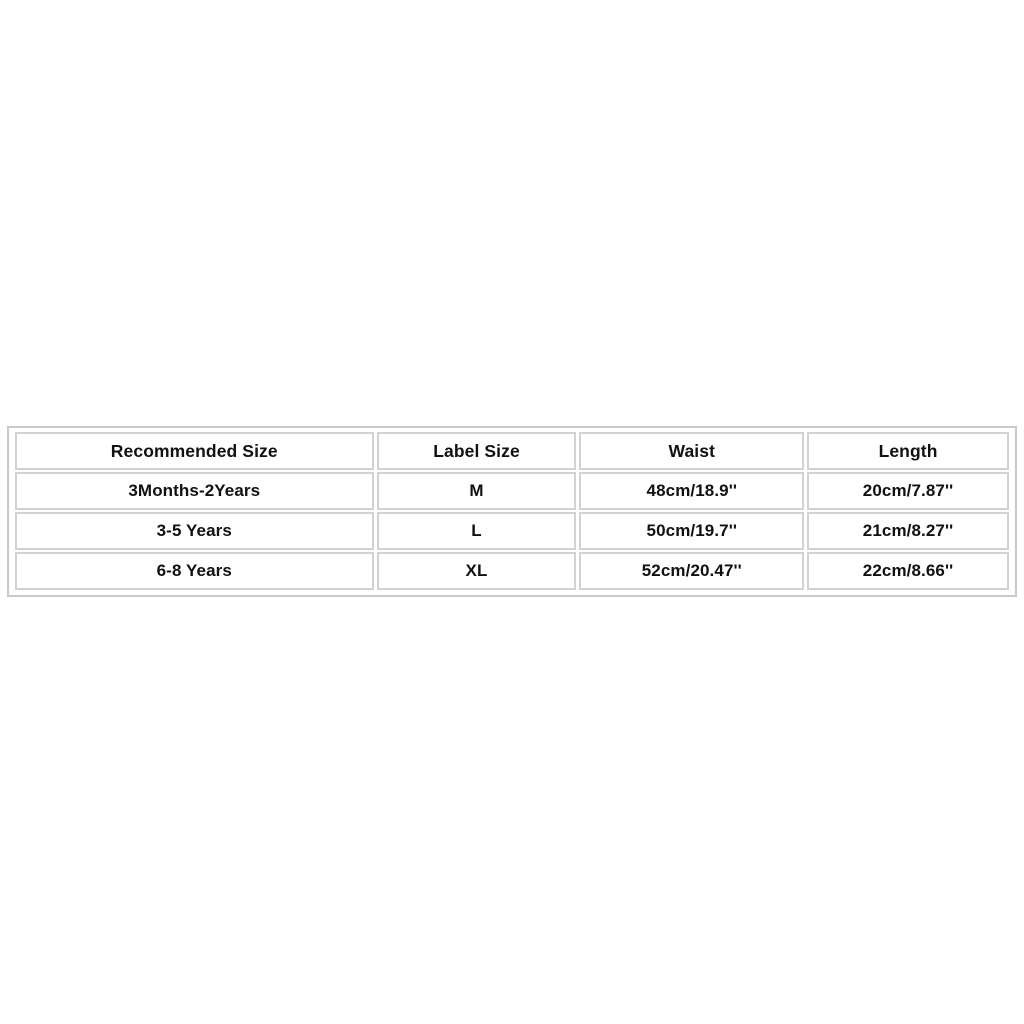 This screenshot has height=1024, width=1024. Describe the element at coordinates (476, 571) in the screenshot. I see `cell-label-size: XL` at that location.